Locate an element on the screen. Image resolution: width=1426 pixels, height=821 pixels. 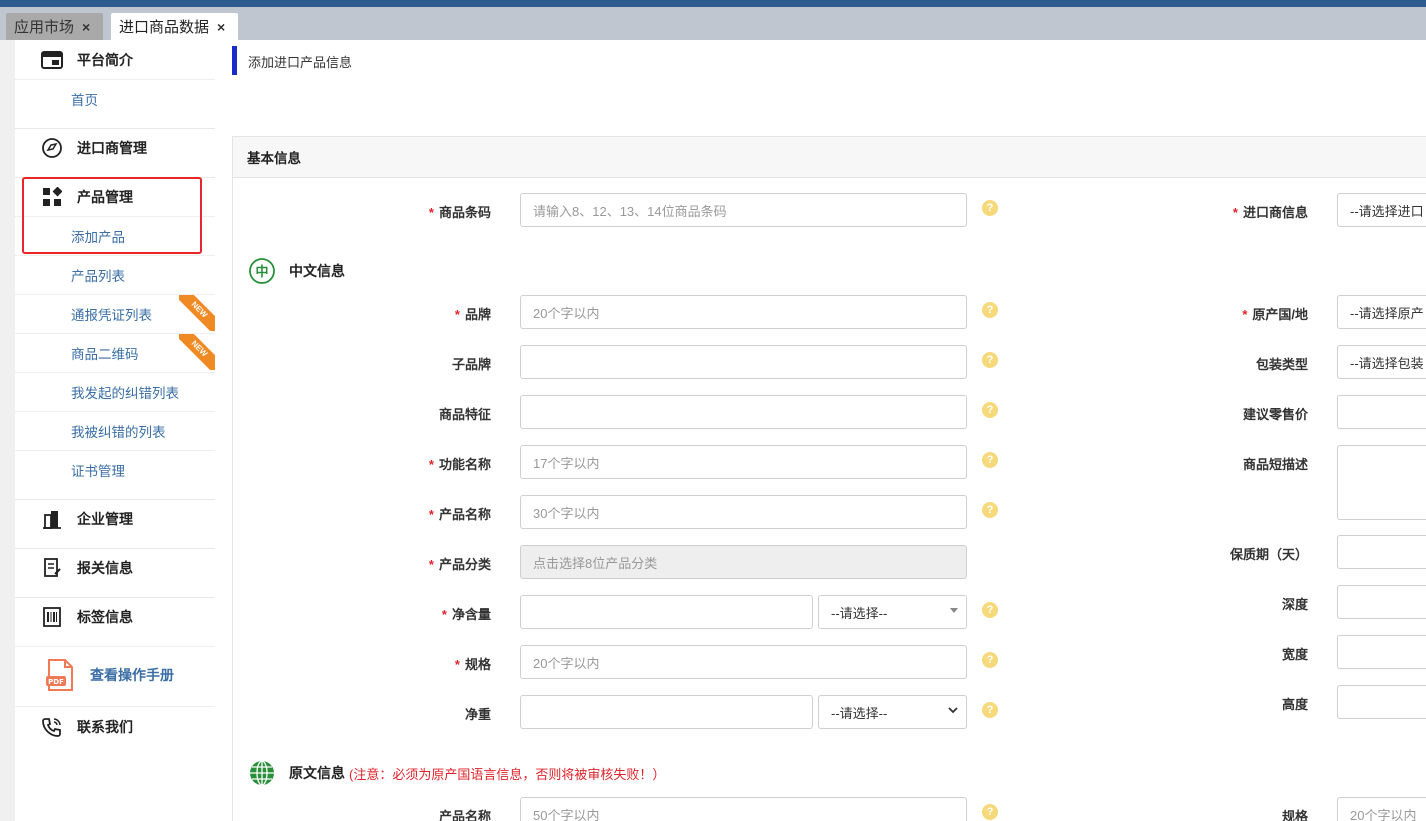
label-original-product-name: 产品名称 is located at coordinates (464, 815).